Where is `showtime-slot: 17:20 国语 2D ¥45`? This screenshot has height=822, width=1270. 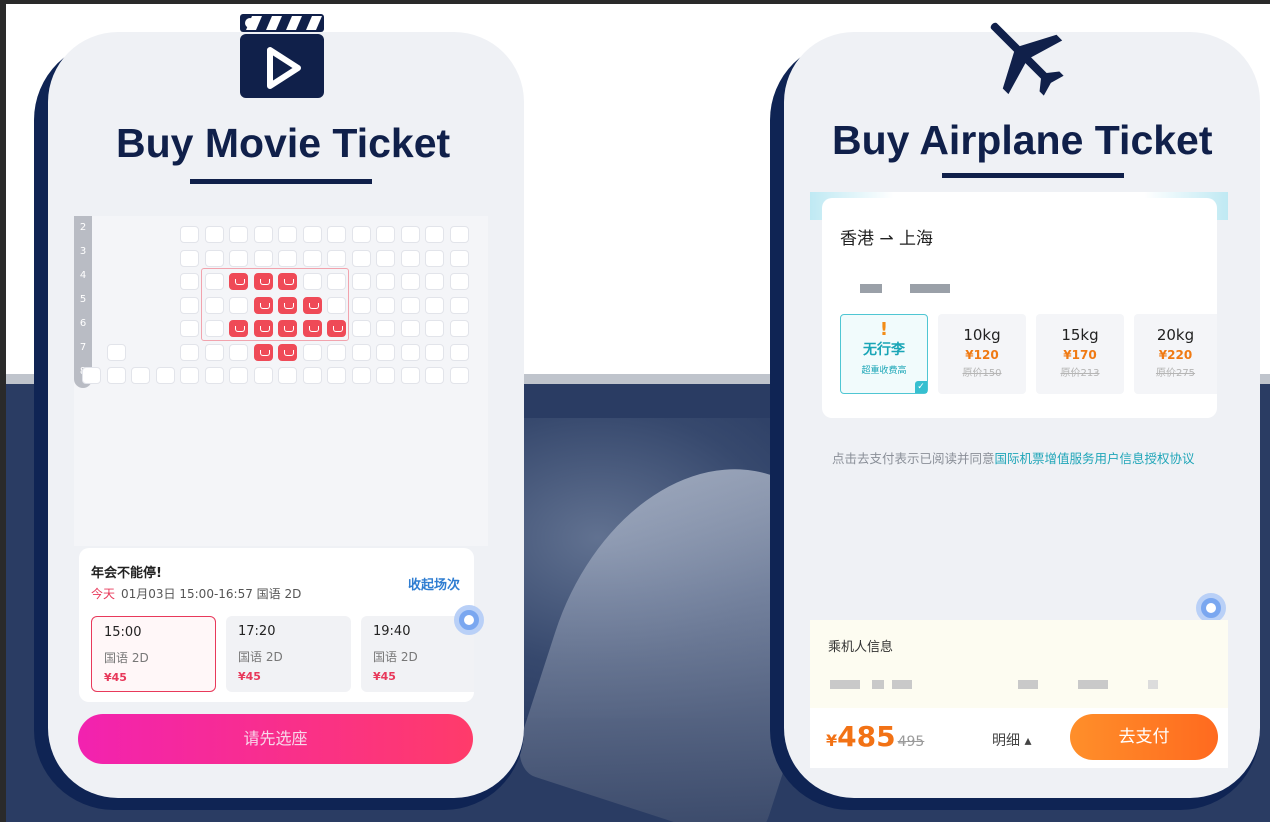 showtime-slot: 17:20 国语 2D ¥45 is located at coordinates (288, 654).